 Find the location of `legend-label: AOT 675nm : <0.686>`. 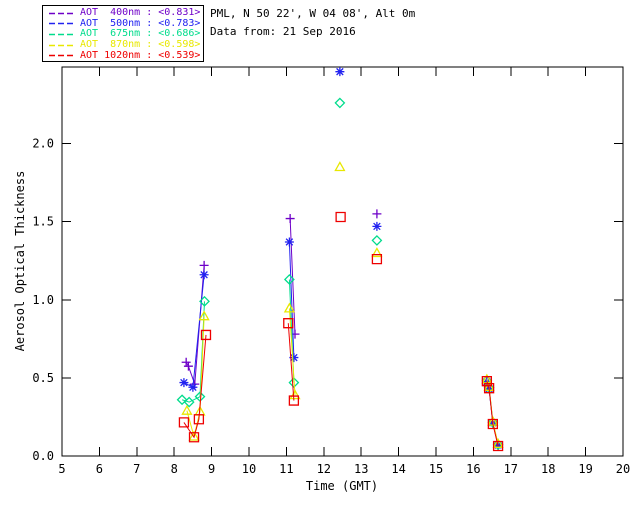

legend-label: AOT 675nm : <0.686> is located at coordinates (140, 34).